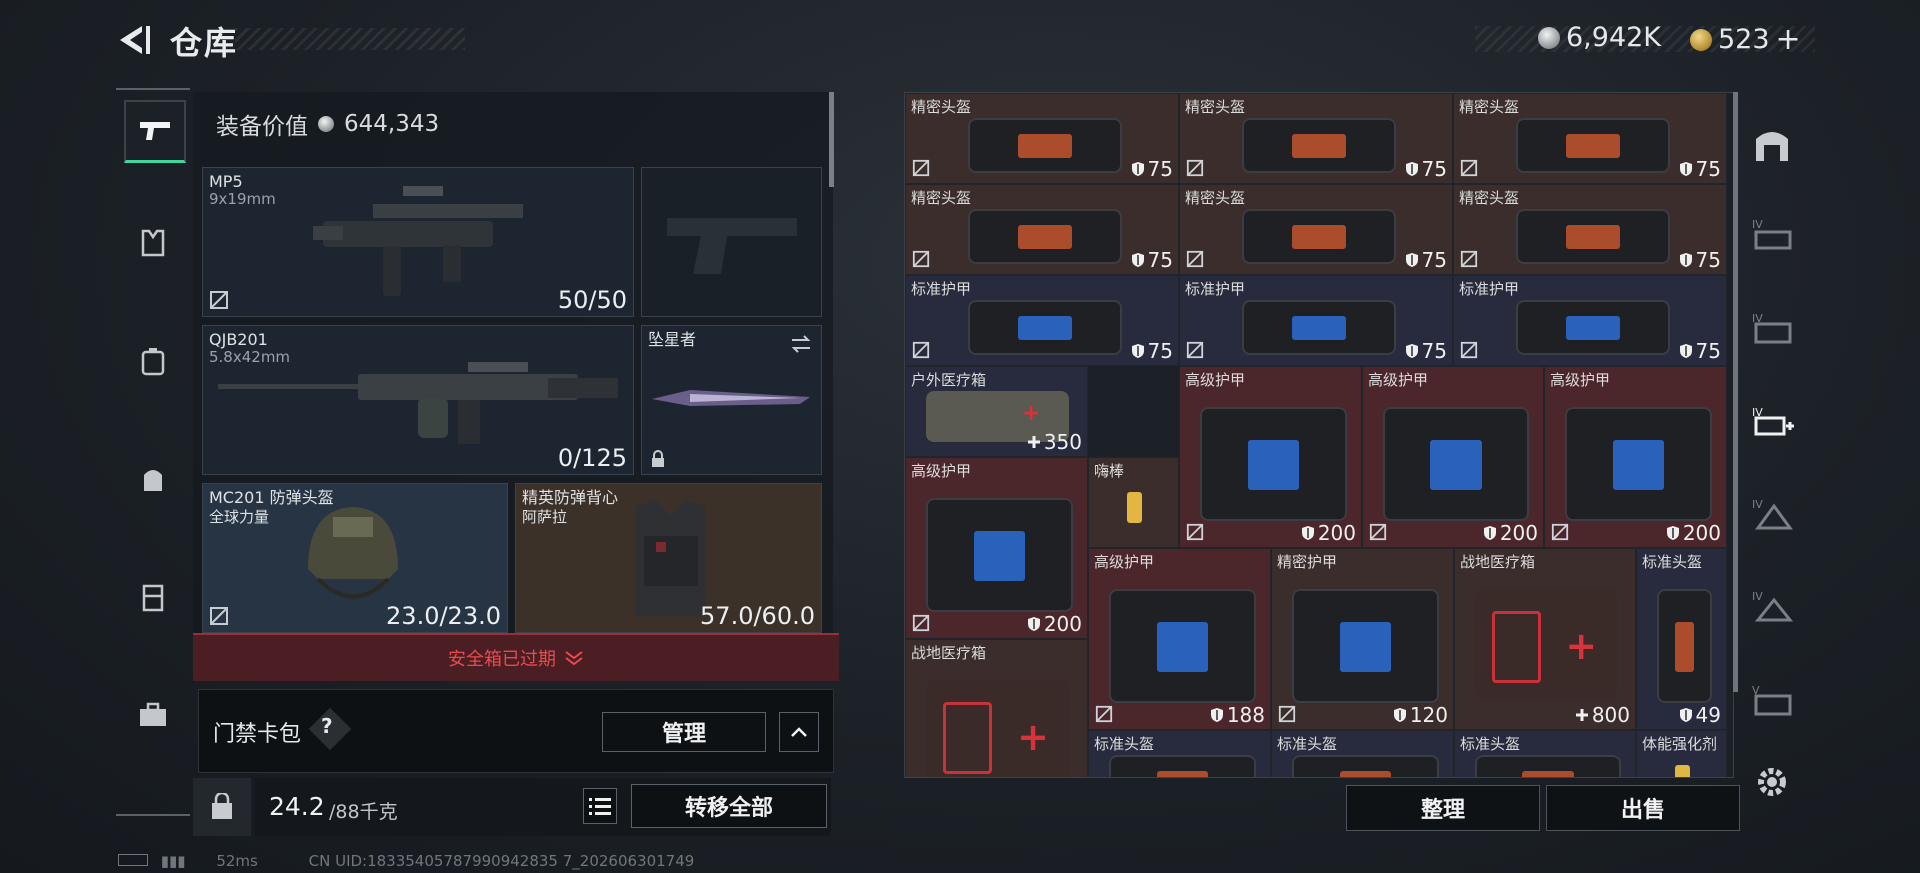 Image resolution: width=1920 pixels, height=873 pixels. Describe the element at coordinates (1672, 562) in the screenshot. I see `item-name: 标准头盔` at that location.